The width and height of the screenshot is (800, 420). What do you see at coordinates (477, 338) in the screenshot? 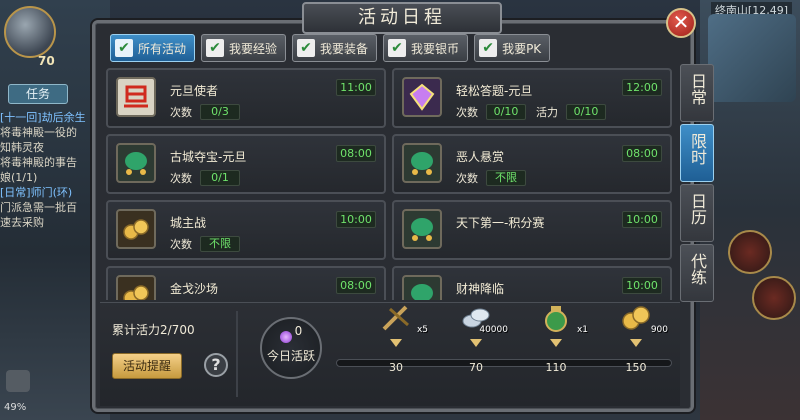
I see `milestone-reward: 40000 70` at bounding box center [477, 338].